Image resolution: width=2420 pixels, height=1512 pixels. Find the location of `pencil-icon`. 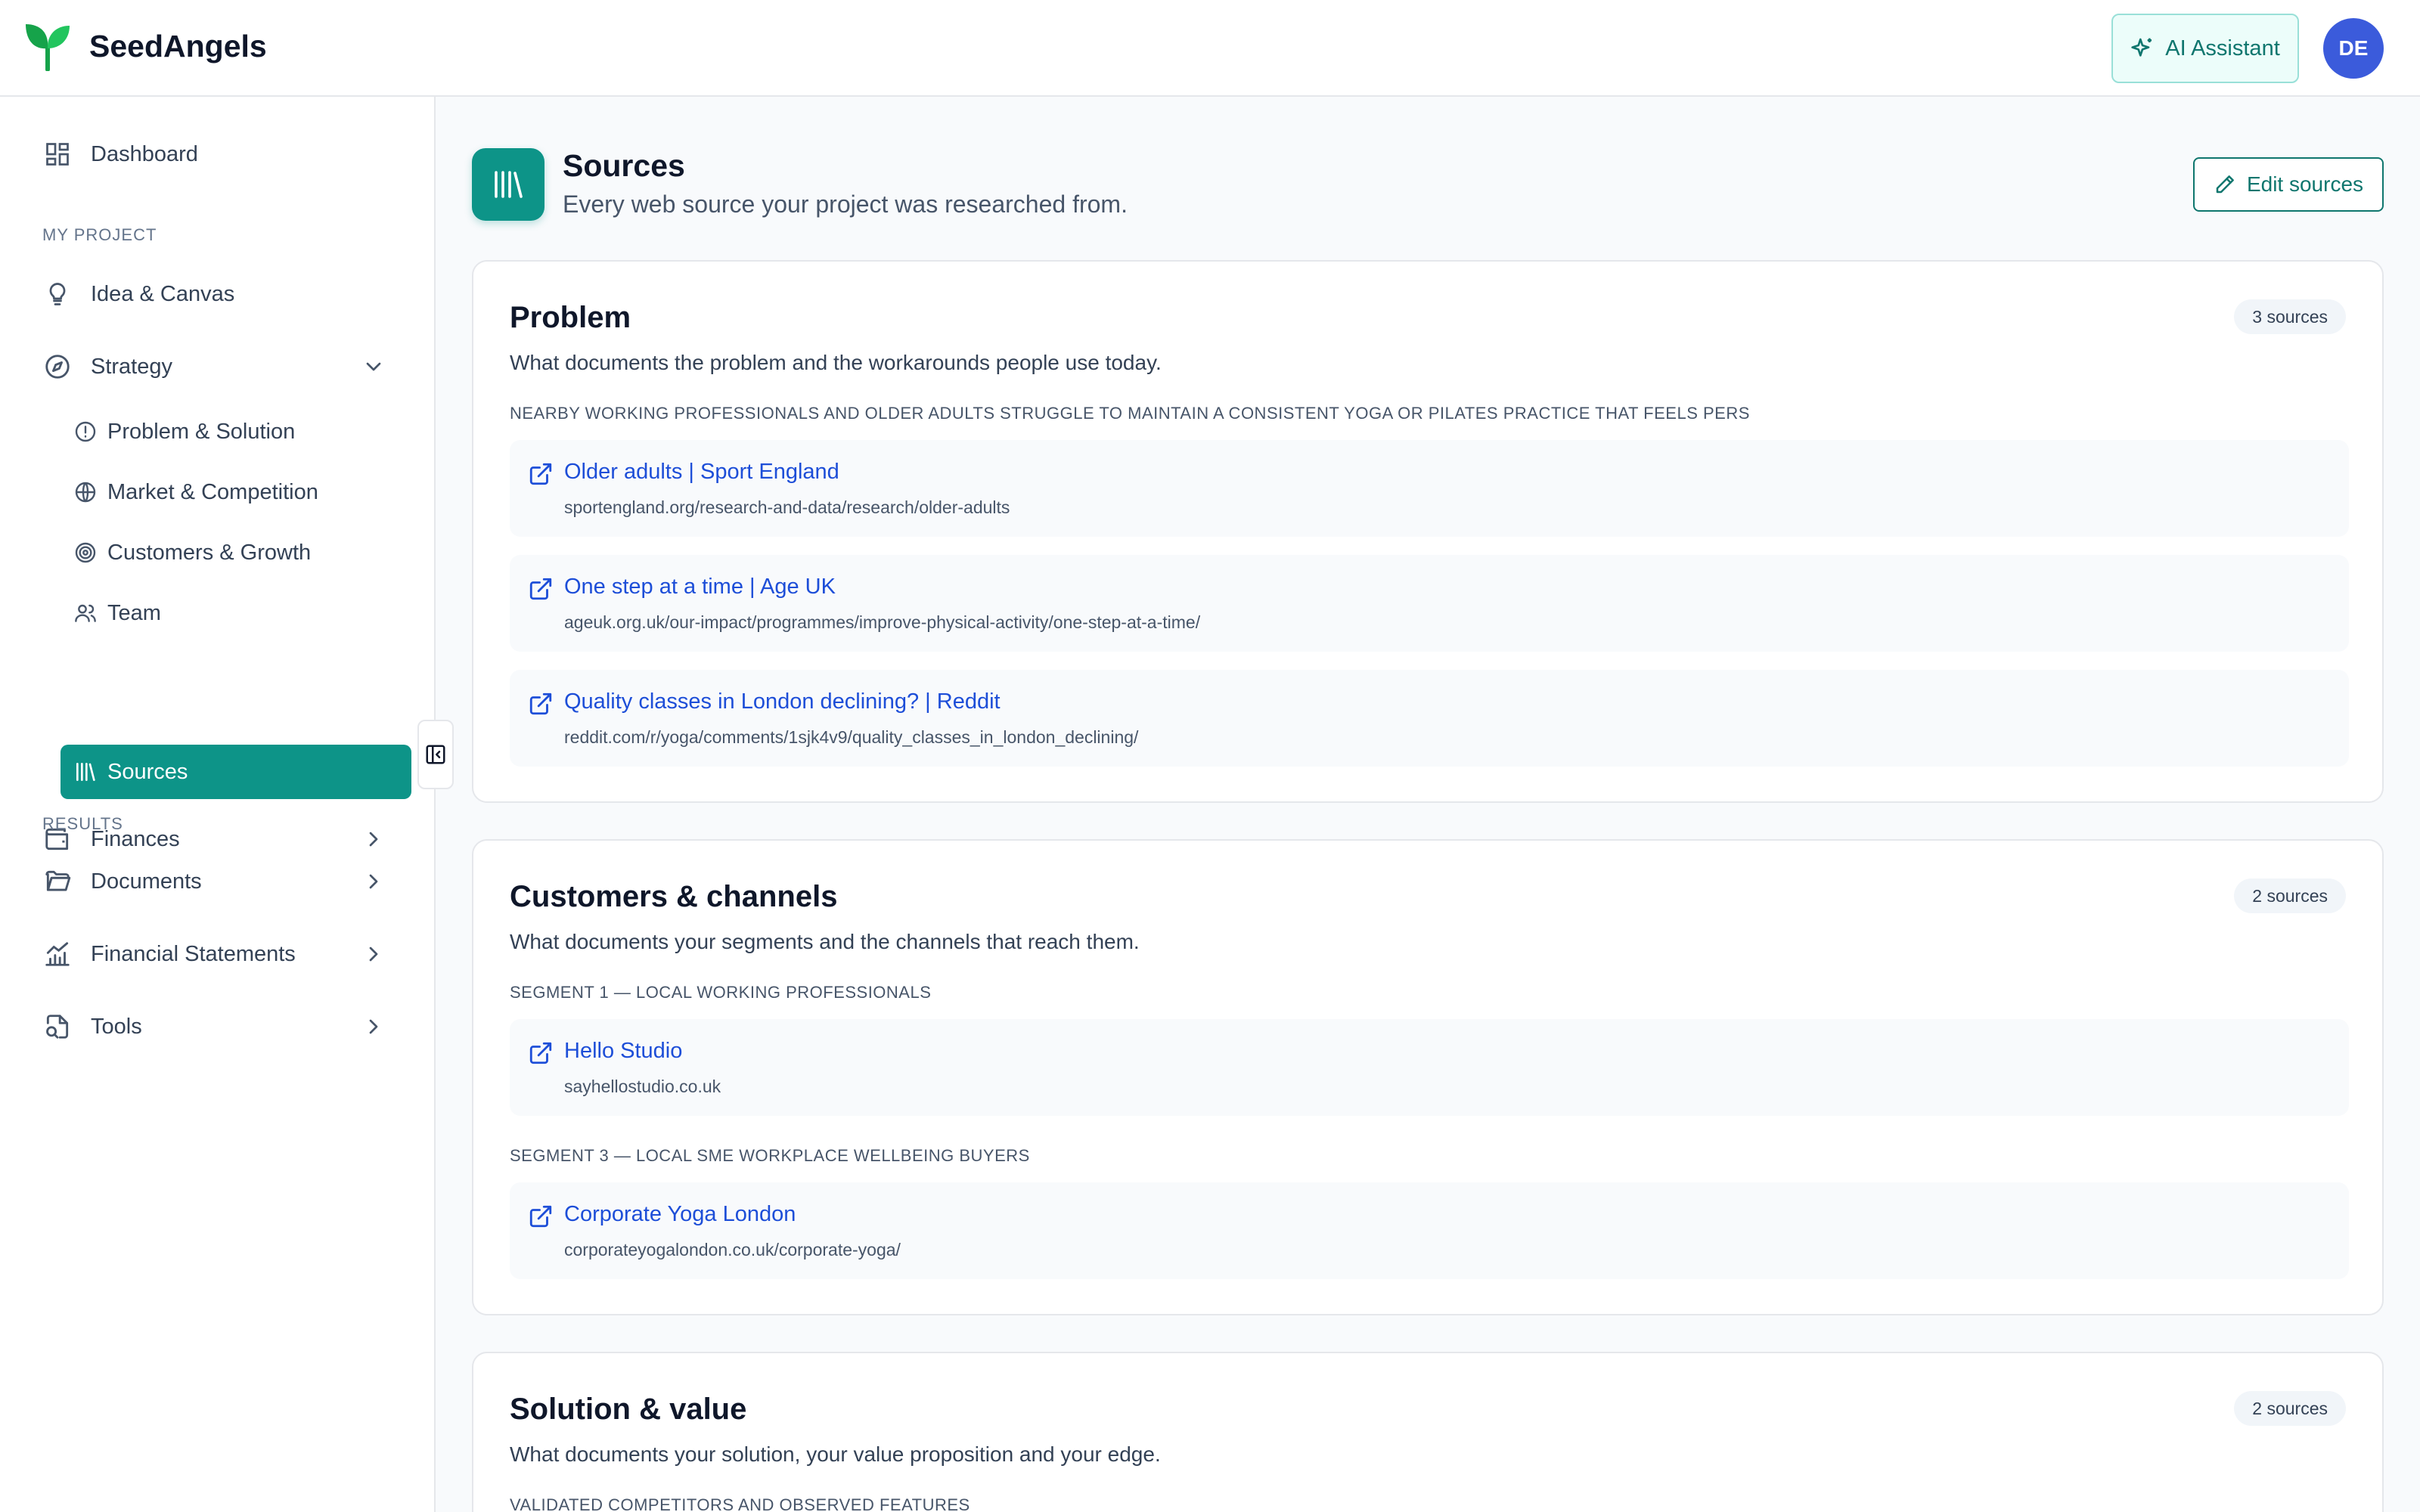

pencil-icon is located at coordinates (2230, 185).